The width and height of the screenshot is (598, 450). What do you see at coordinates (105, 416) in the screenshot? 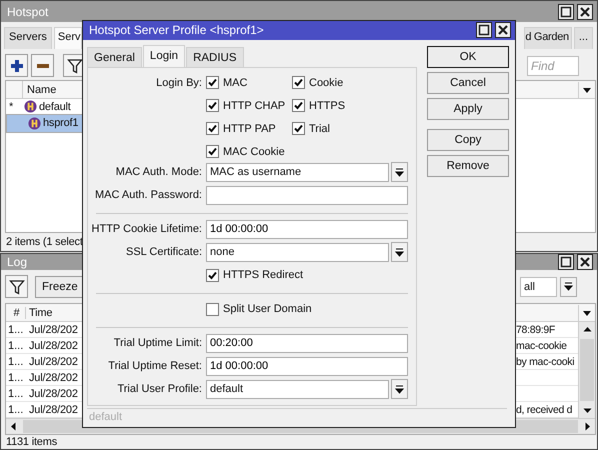
I see `status-text: default` at bounding box center [105, 416].